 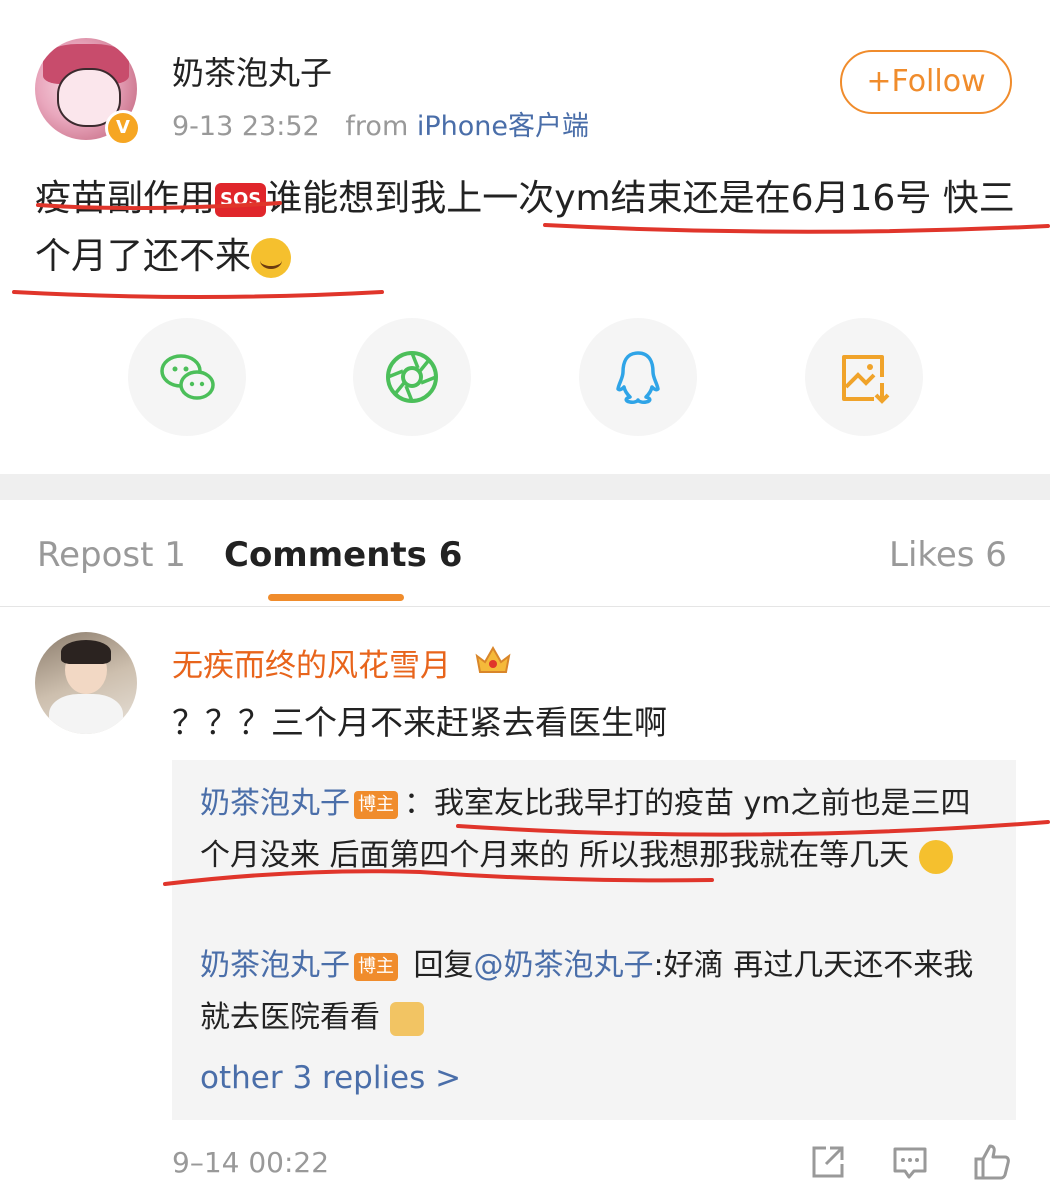 I want to click on section-divider, so click(x=525, y=487).